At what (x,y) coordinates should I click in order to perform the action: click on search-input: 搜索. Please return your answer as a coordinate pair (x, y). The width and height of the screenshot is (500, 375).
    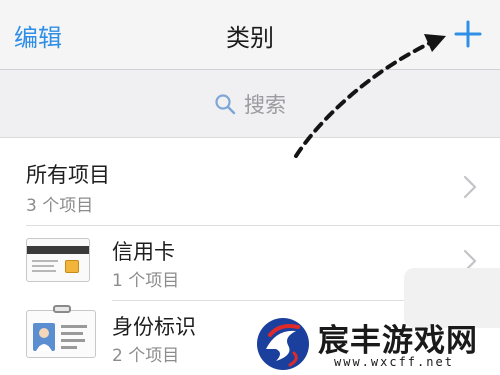
    Looking at the image, I should click on (250, 104).